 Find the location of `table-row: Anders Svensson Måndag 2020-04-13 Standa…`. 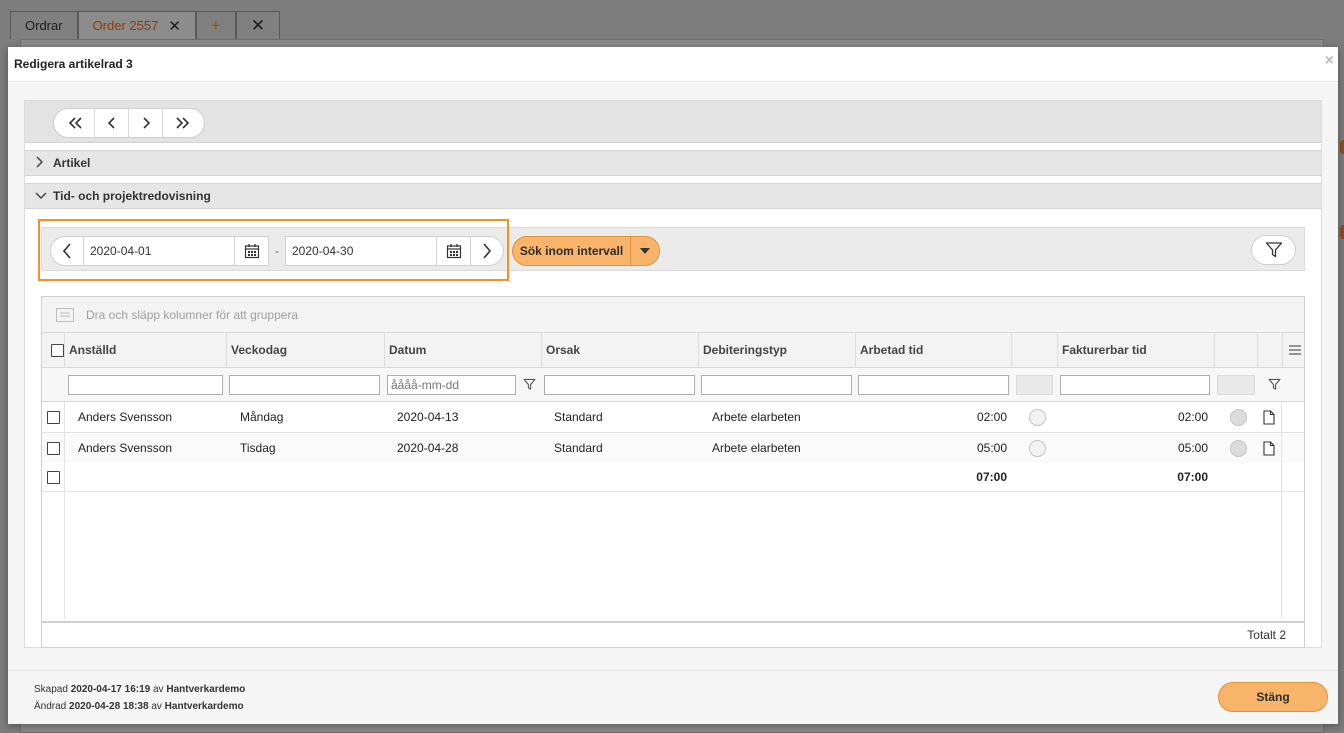

table-row: Anders Svensson Måndag 2020-04-13 Standa… is located at coordinates (673, 417).